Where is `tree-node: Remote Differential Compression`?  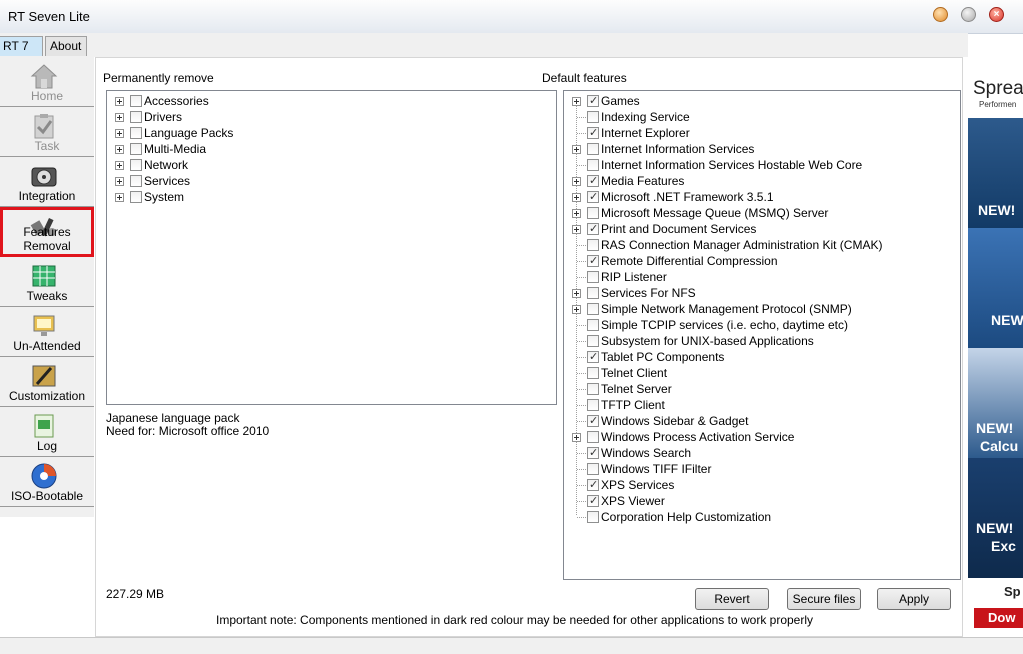 tree-node: Remote Differential Compression is located at coordinates (759, 261).